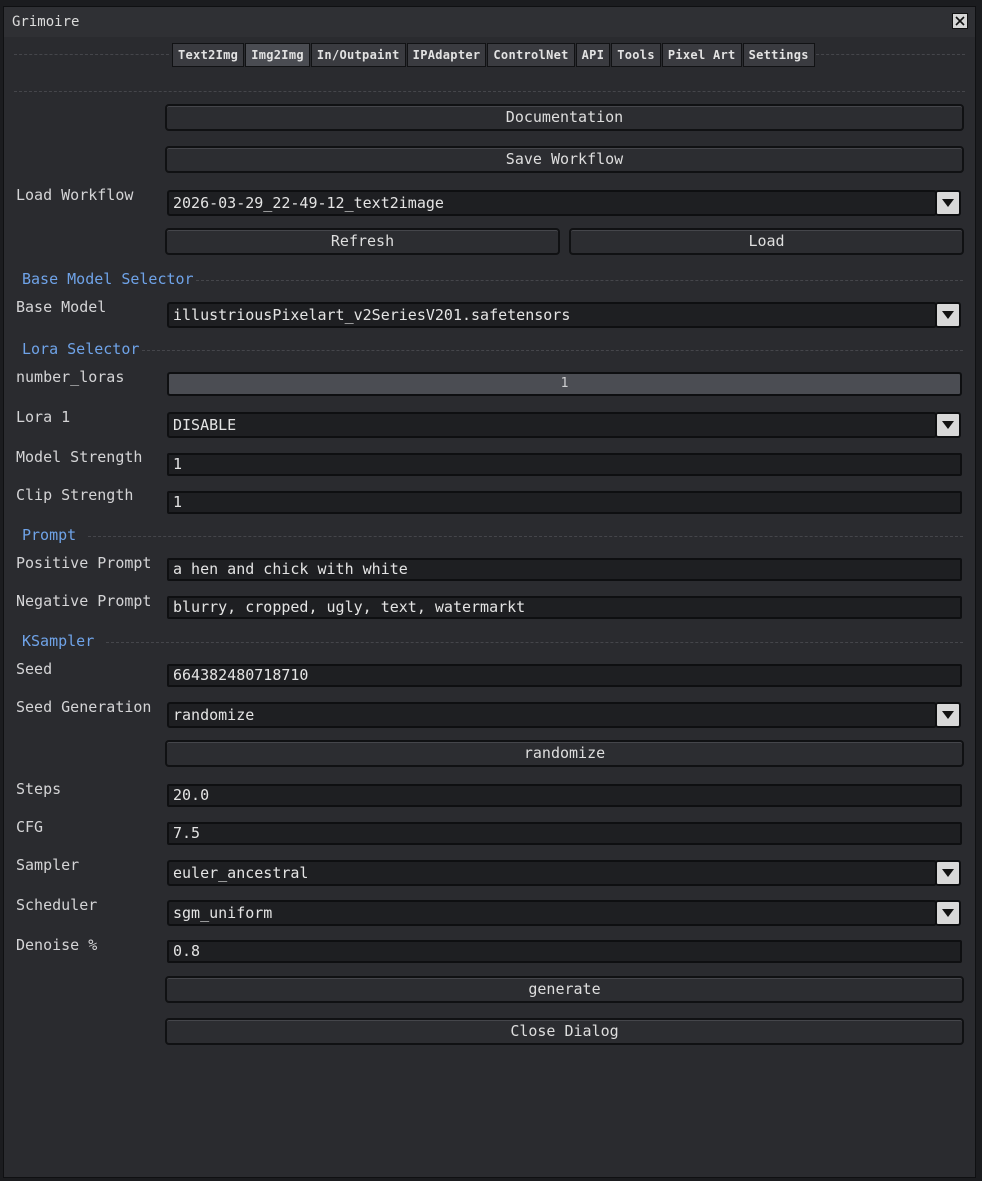  What do you see at coordinates (108, 279) in the screenshot?
I see `base-model-section-title: Base Model Selector` at bounding box center [108, 279].